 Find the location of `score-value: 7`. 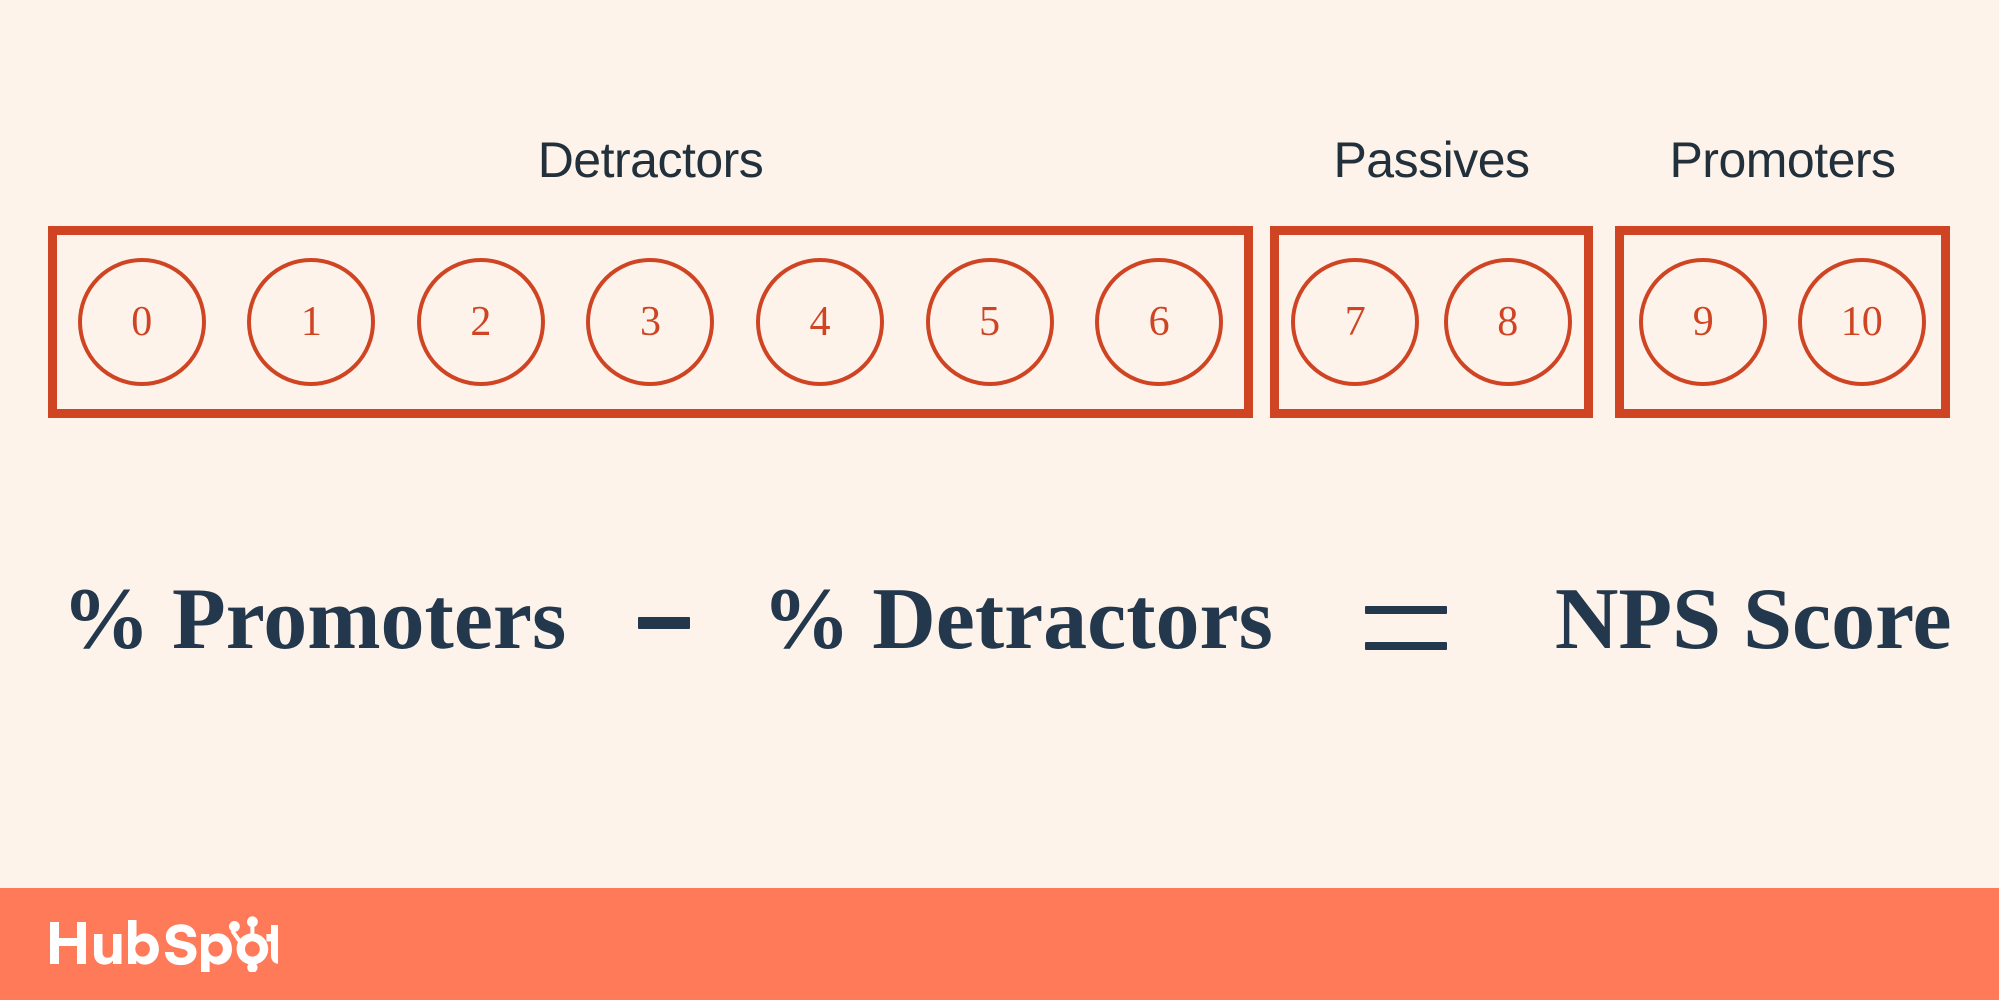

score-value: 7 is located at coordinates (1355, 322).